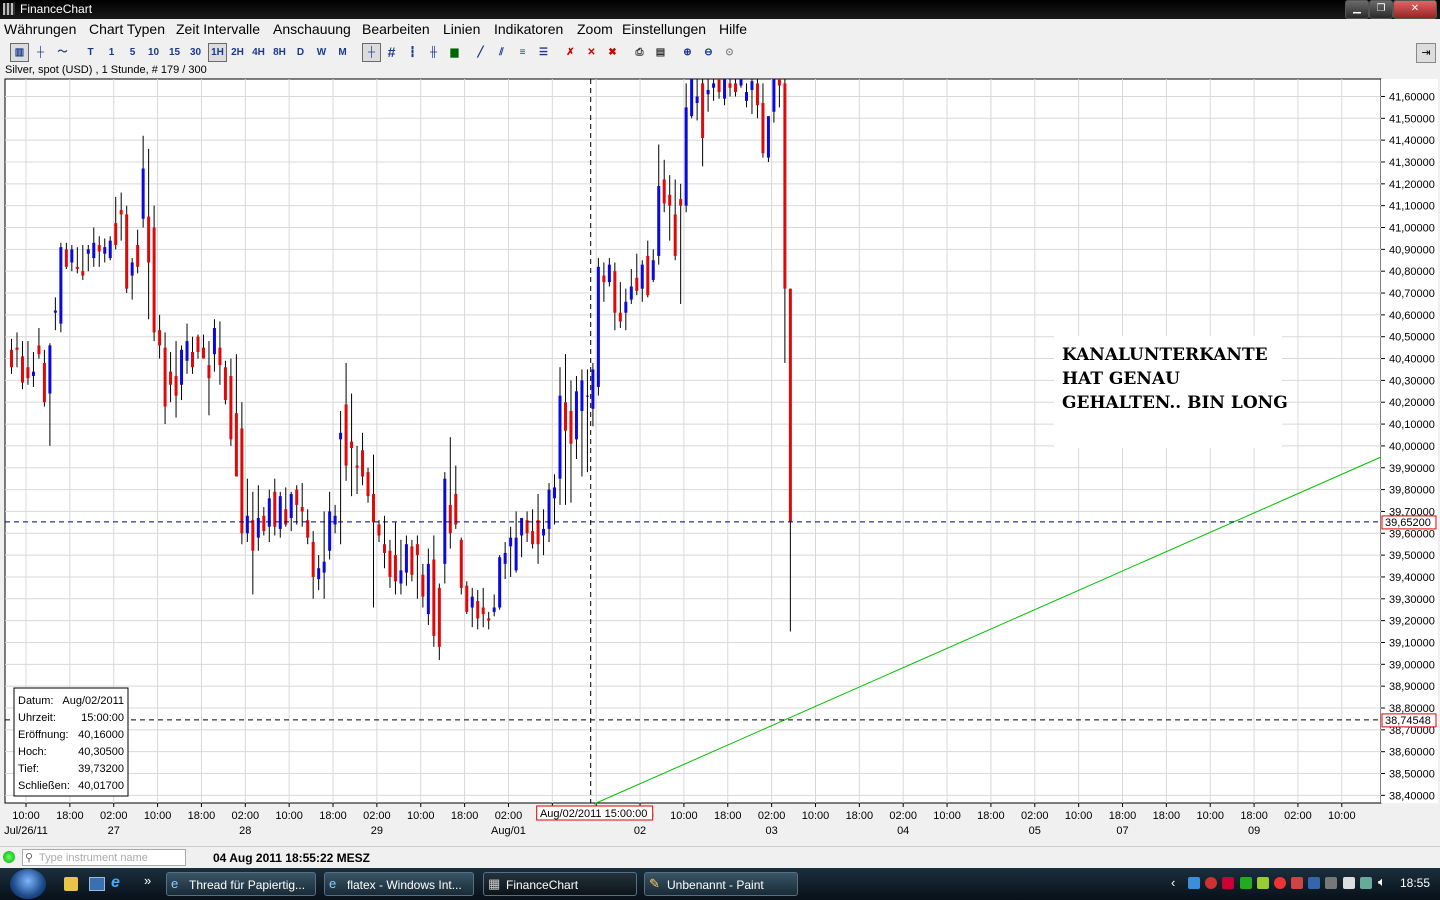 The image size is (1440, 900). I want to click on tray-update-icon, so click(1263, 883).